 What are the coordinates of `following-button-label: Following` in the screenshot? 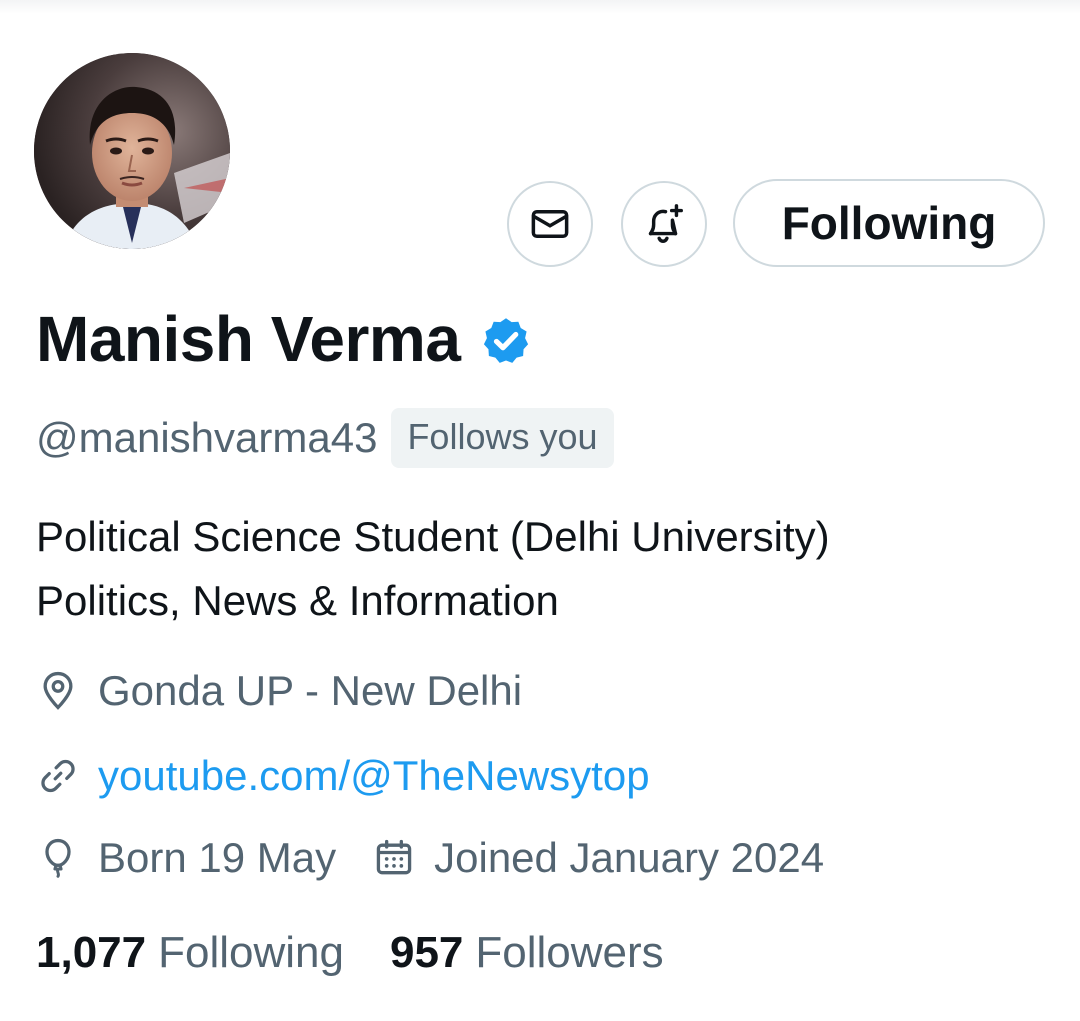 It's located at (889, 223).